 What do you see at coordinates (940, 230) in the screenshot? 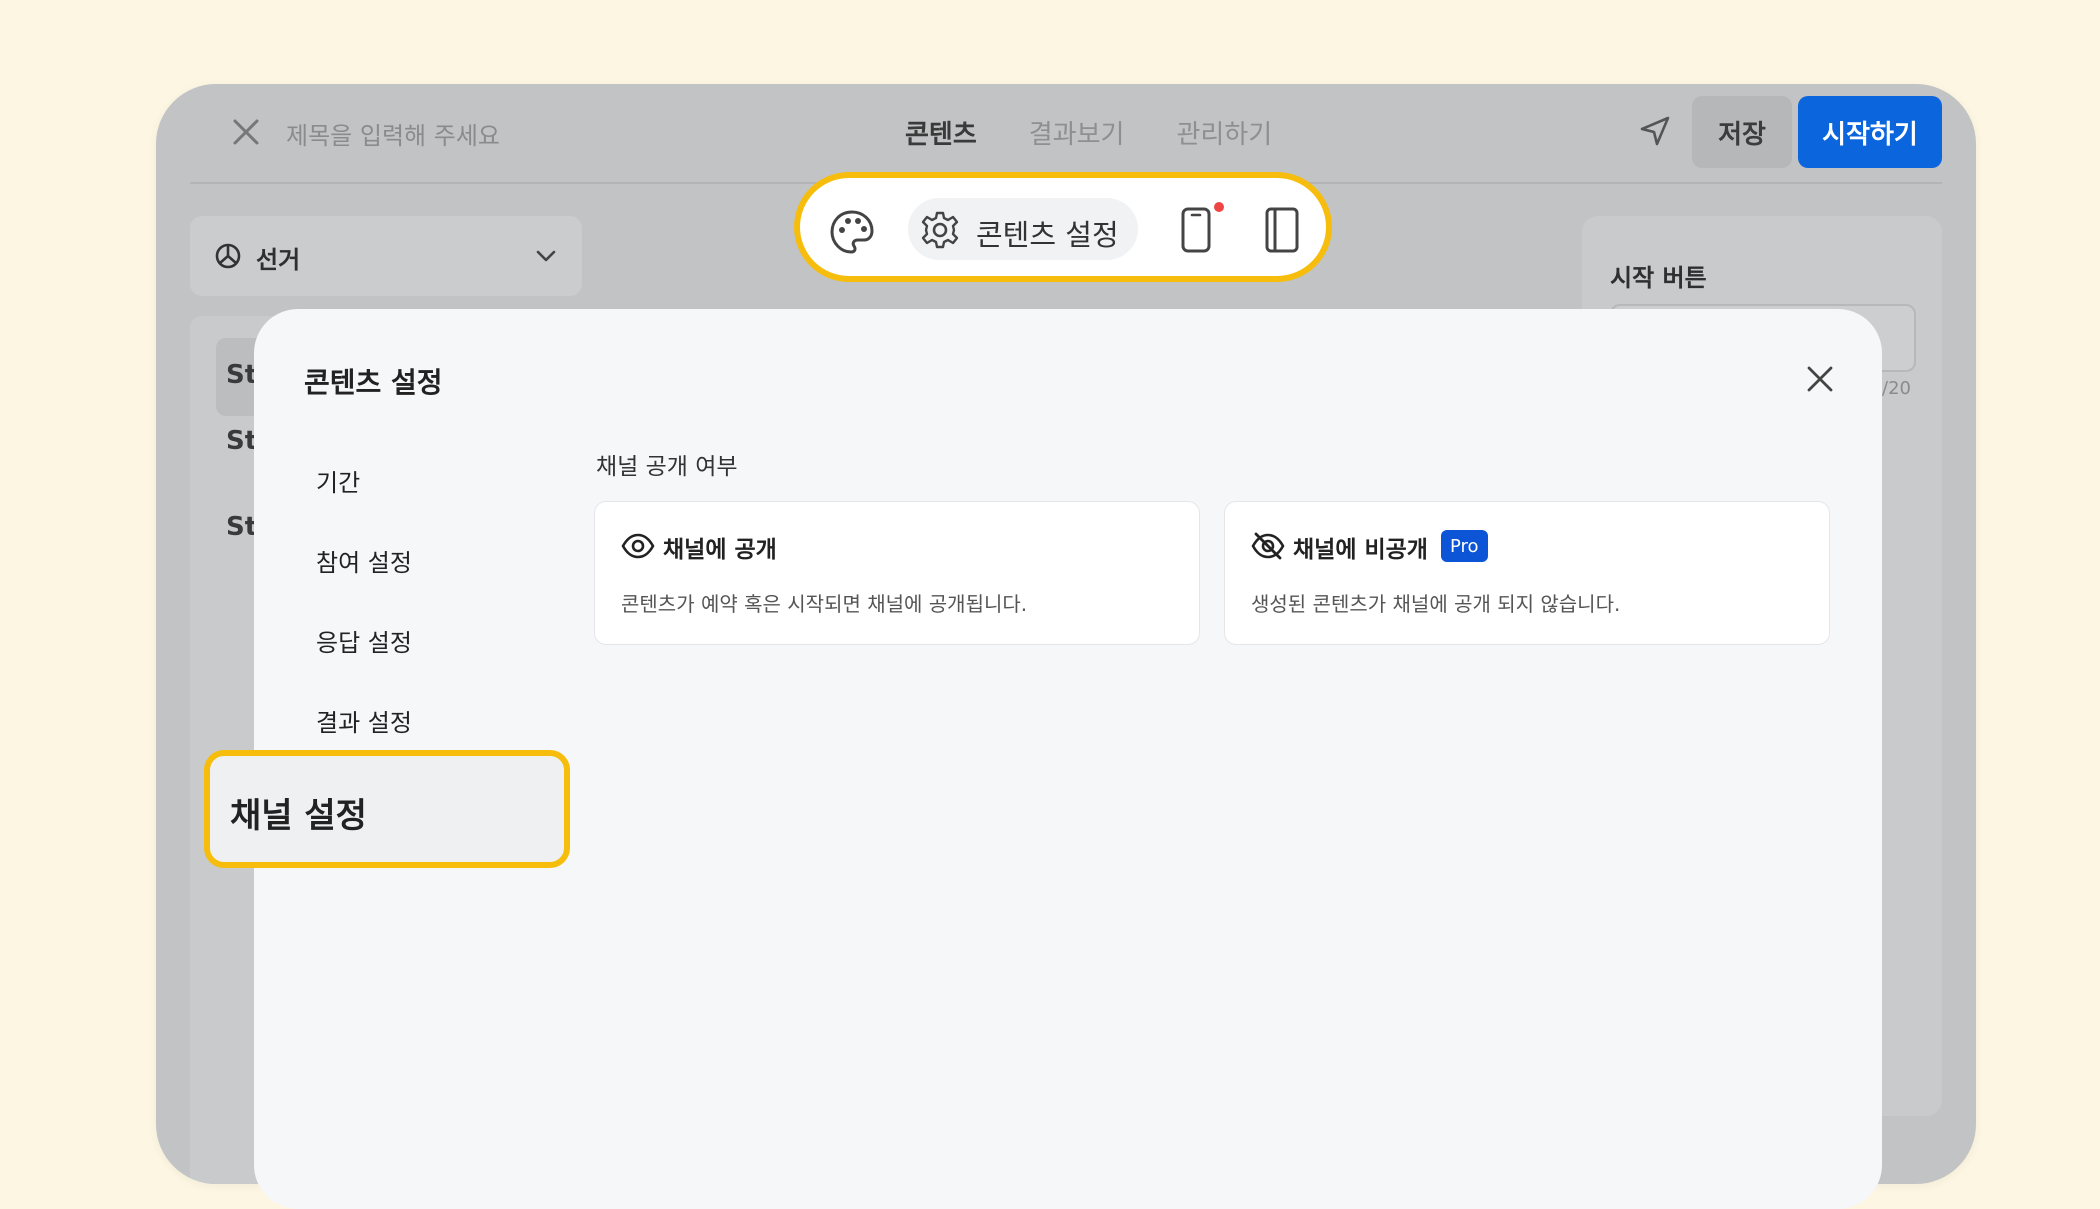
I see `gear-icon` at bounding box center [940, 230].